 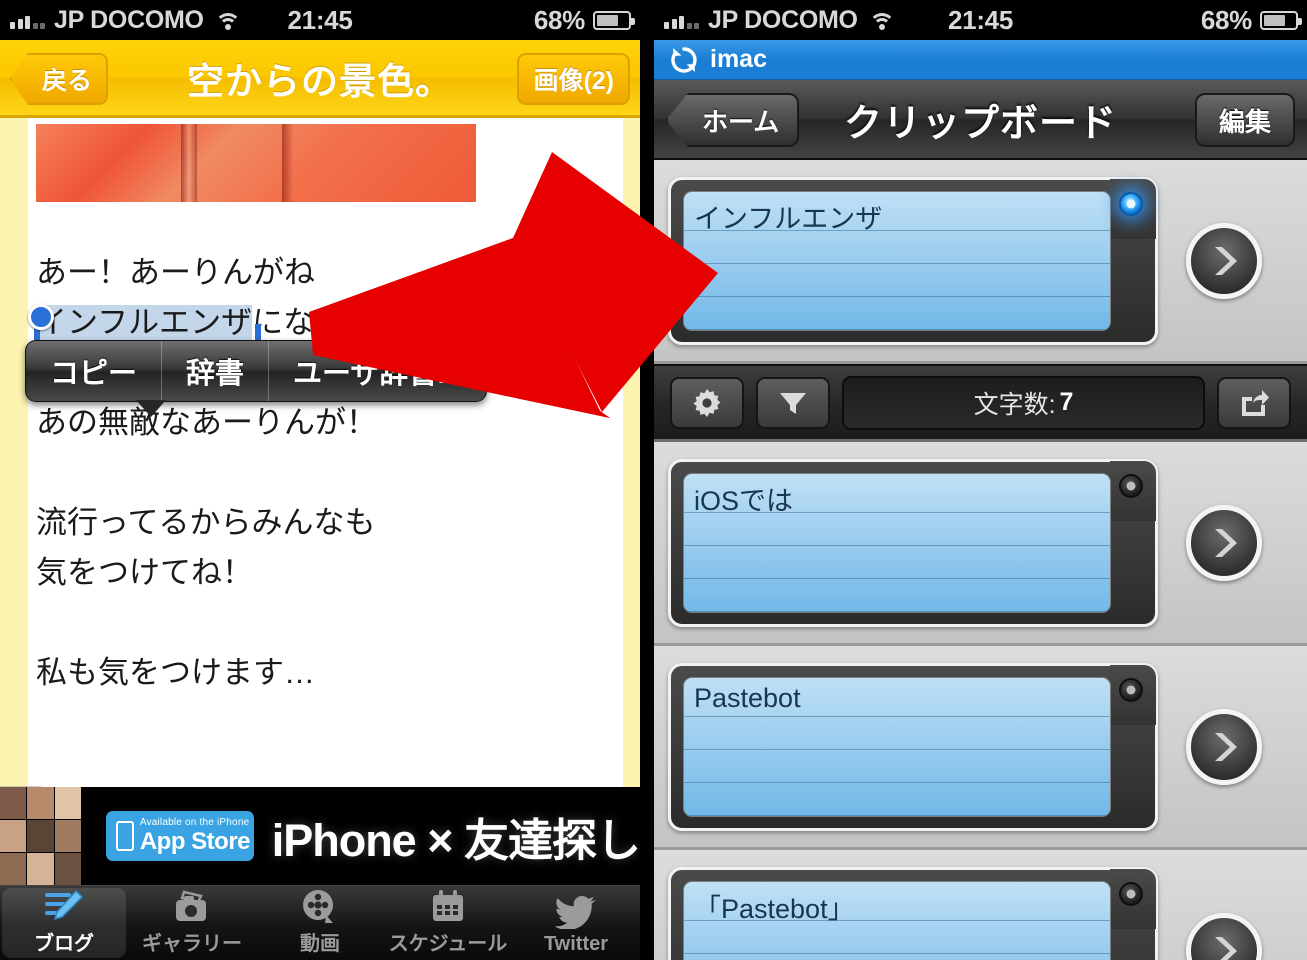 I want to click on character-count-display: 文字数: 7, so click(x=1023, y=402).